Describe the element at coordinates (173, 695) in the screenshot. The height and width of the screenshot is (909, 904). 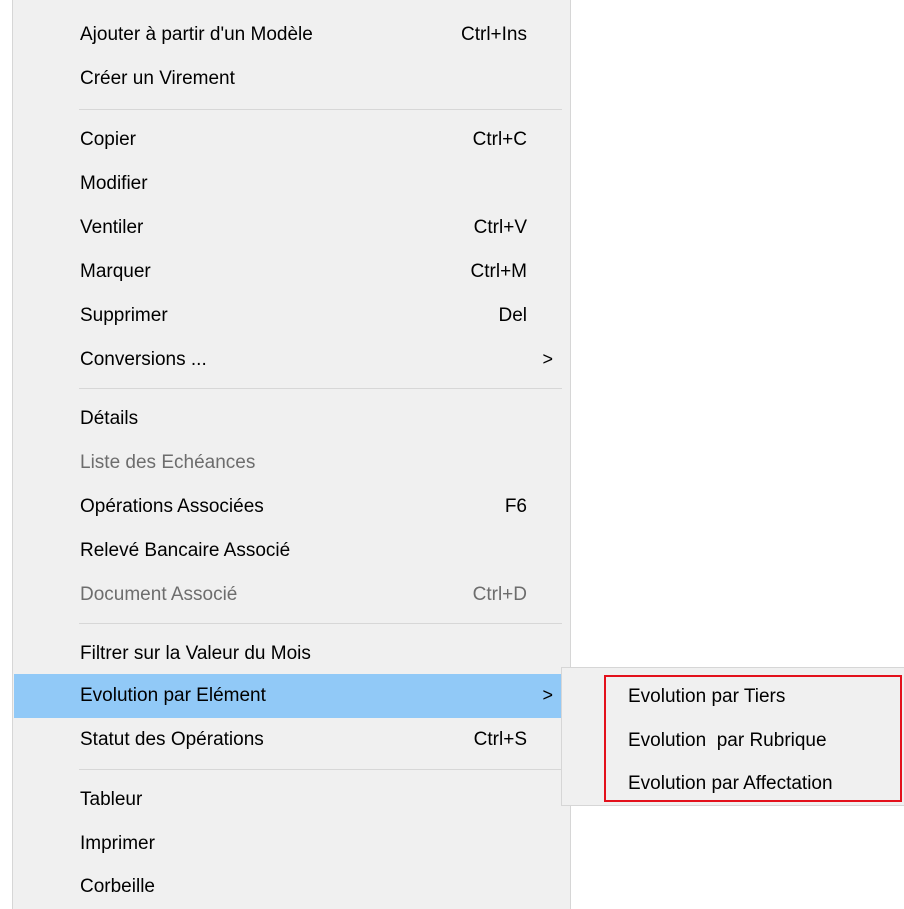
I see `menu-item-label: Evolution par Elément` at that location.